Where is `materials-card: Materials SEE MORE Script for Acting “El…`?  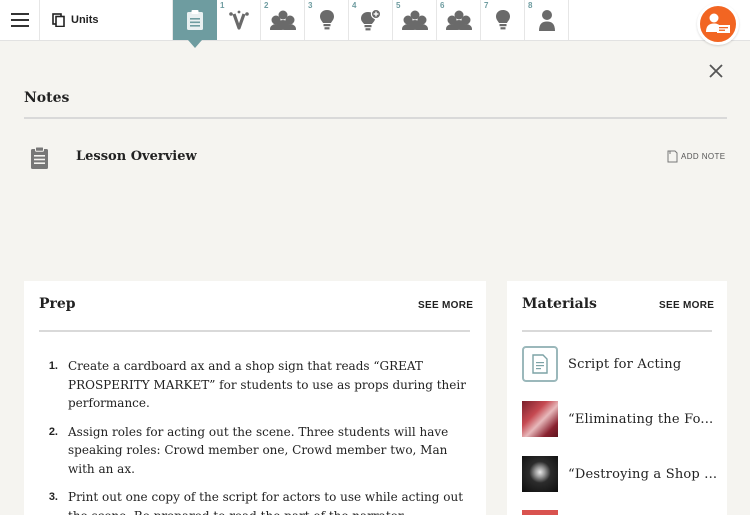
materials-card: Materials SEE MORE Script for Acting “El… is located at coordinates (617, 398).